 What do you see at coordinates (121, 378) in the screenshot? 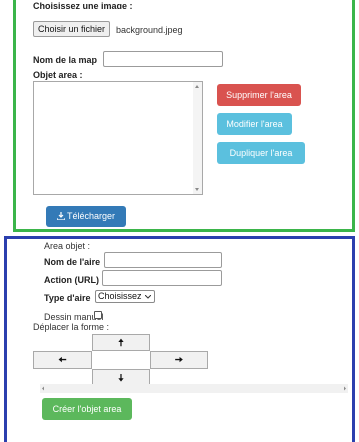
I see `arrow-down-icon: 🠇` at bounding box center [121, 378].